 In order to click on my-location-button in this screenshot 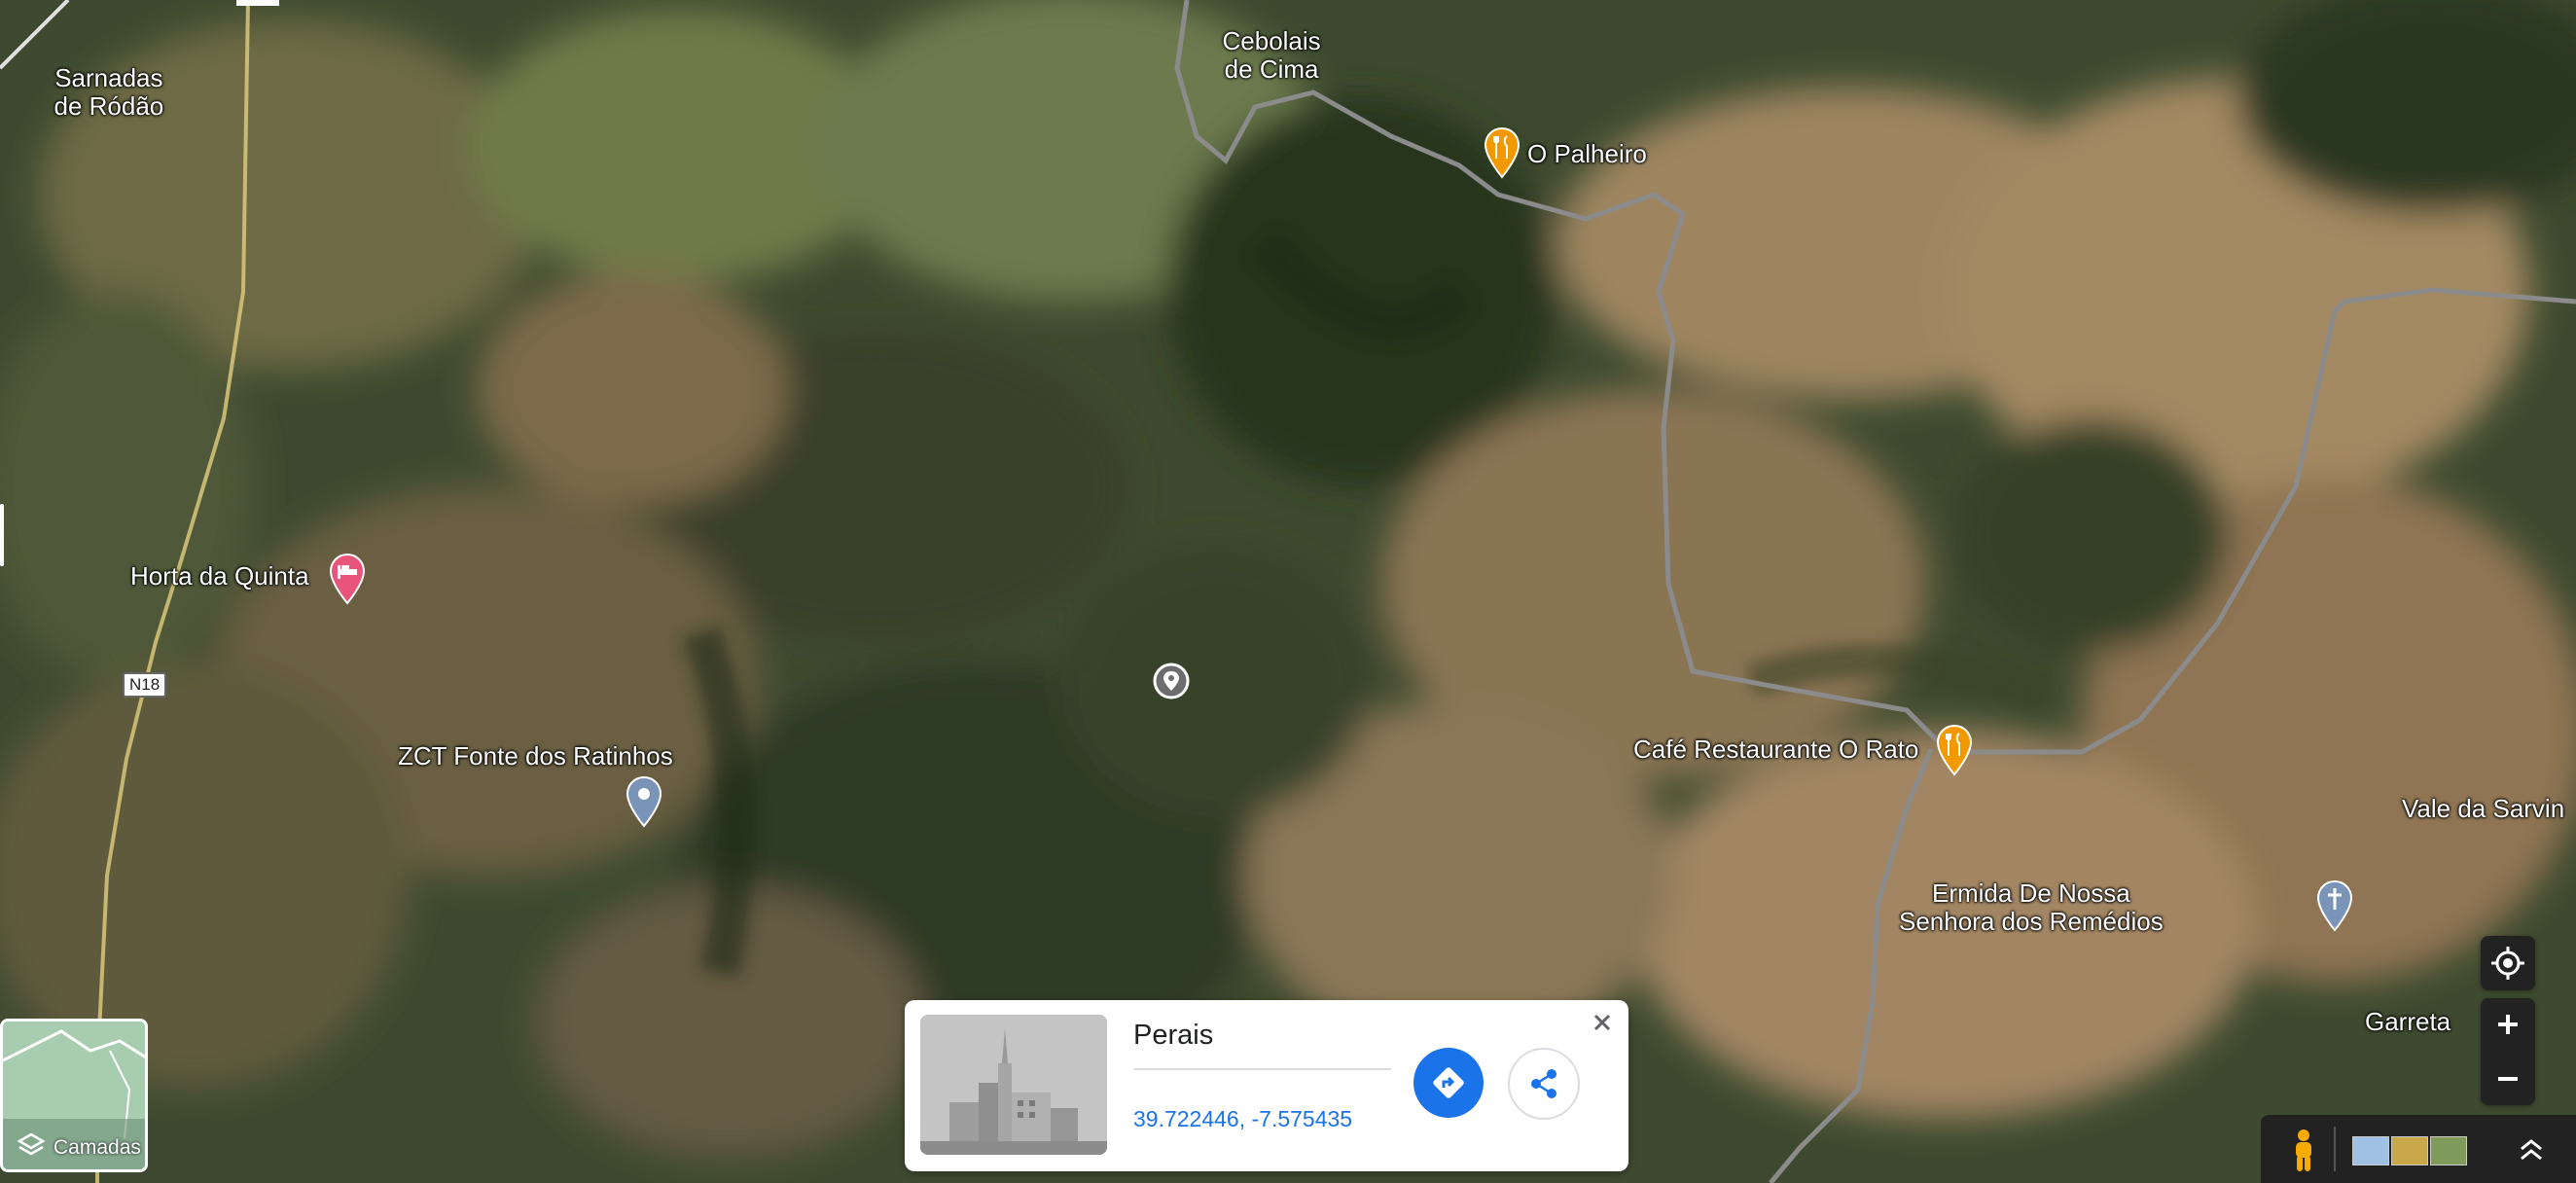, I will do `click(2508, 963)`.